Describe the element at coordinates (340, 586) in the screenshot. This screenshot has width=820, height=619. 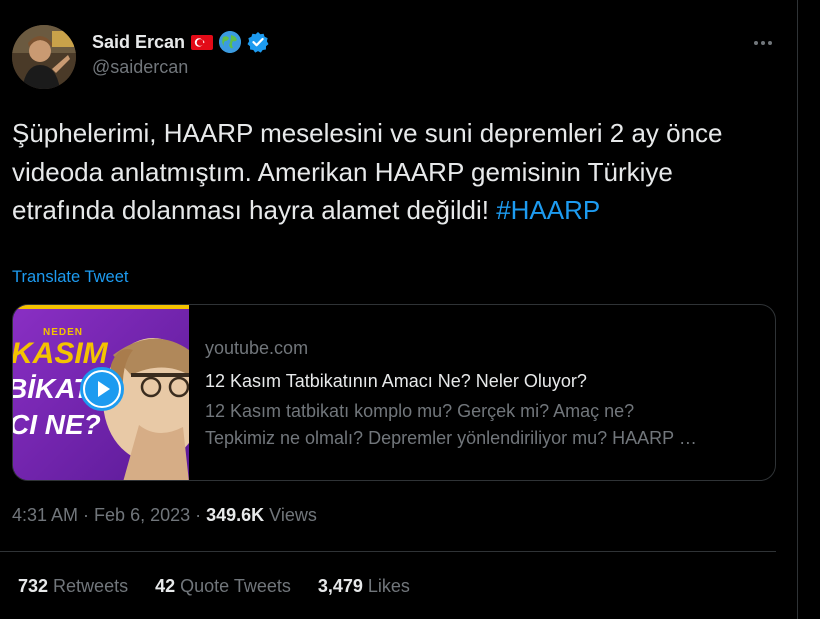
I see `likes-count: 3,479` at that location.